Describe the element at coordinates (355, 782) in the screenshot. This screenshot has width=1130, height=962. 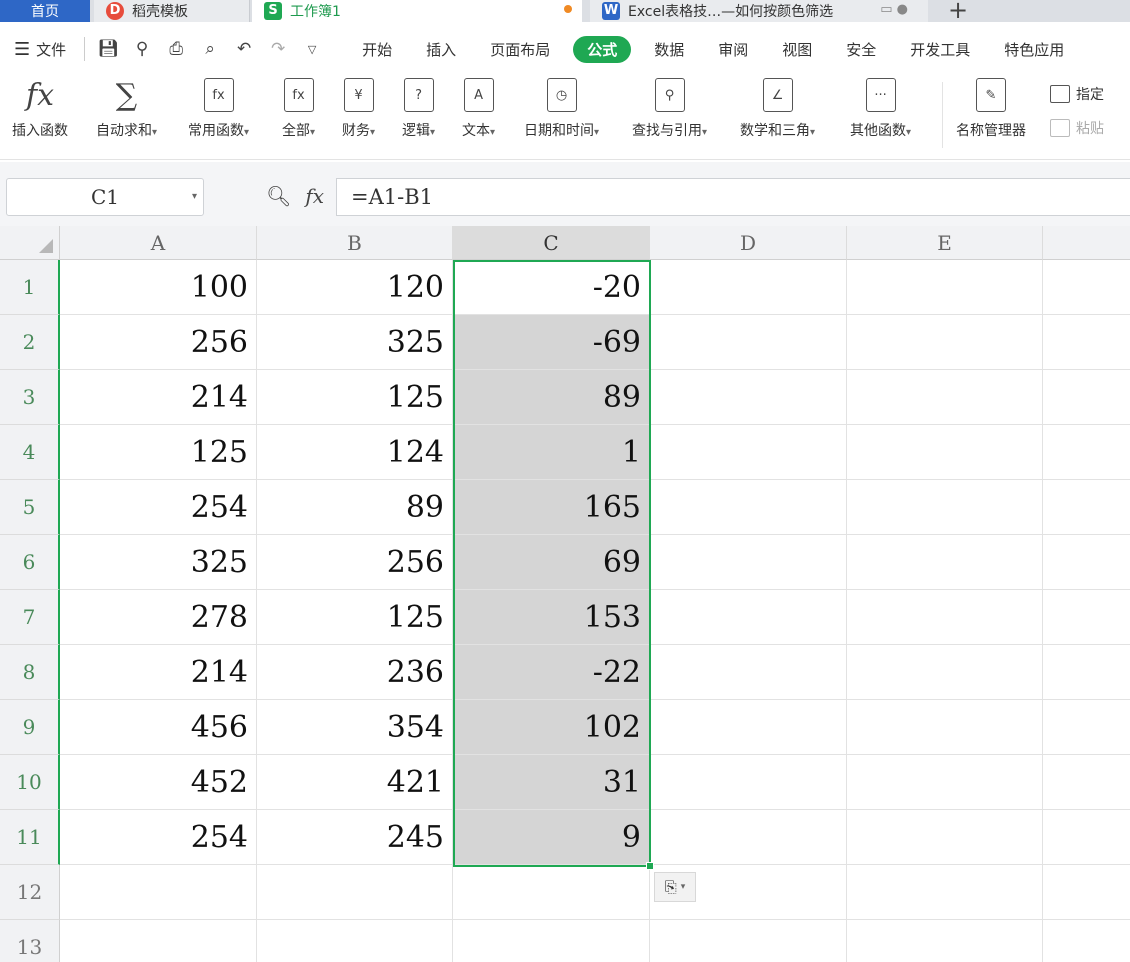
I see `cell-b10: 421` at that location.